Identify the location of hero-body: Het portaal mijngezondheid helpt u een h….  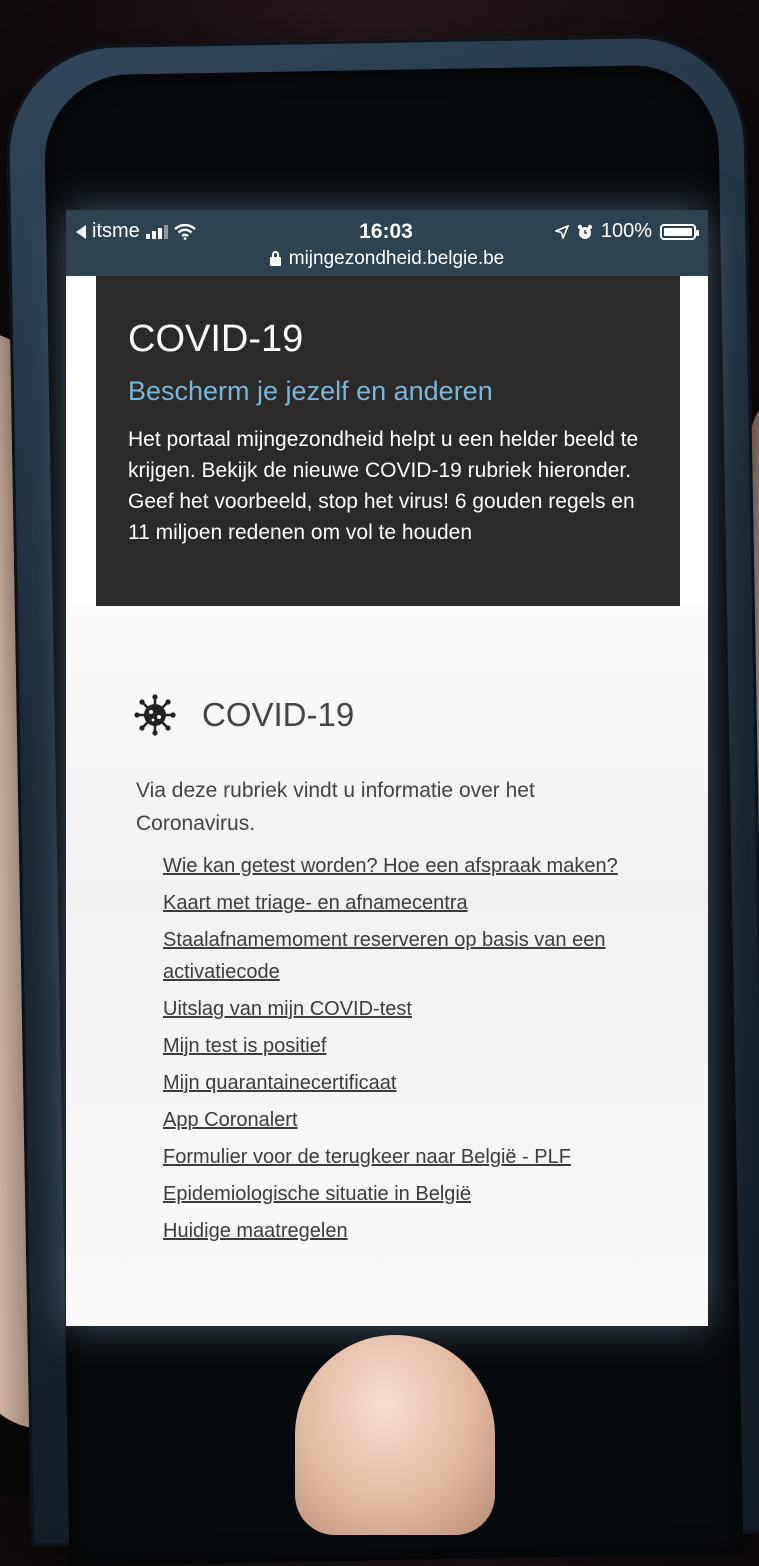
(383, 486).